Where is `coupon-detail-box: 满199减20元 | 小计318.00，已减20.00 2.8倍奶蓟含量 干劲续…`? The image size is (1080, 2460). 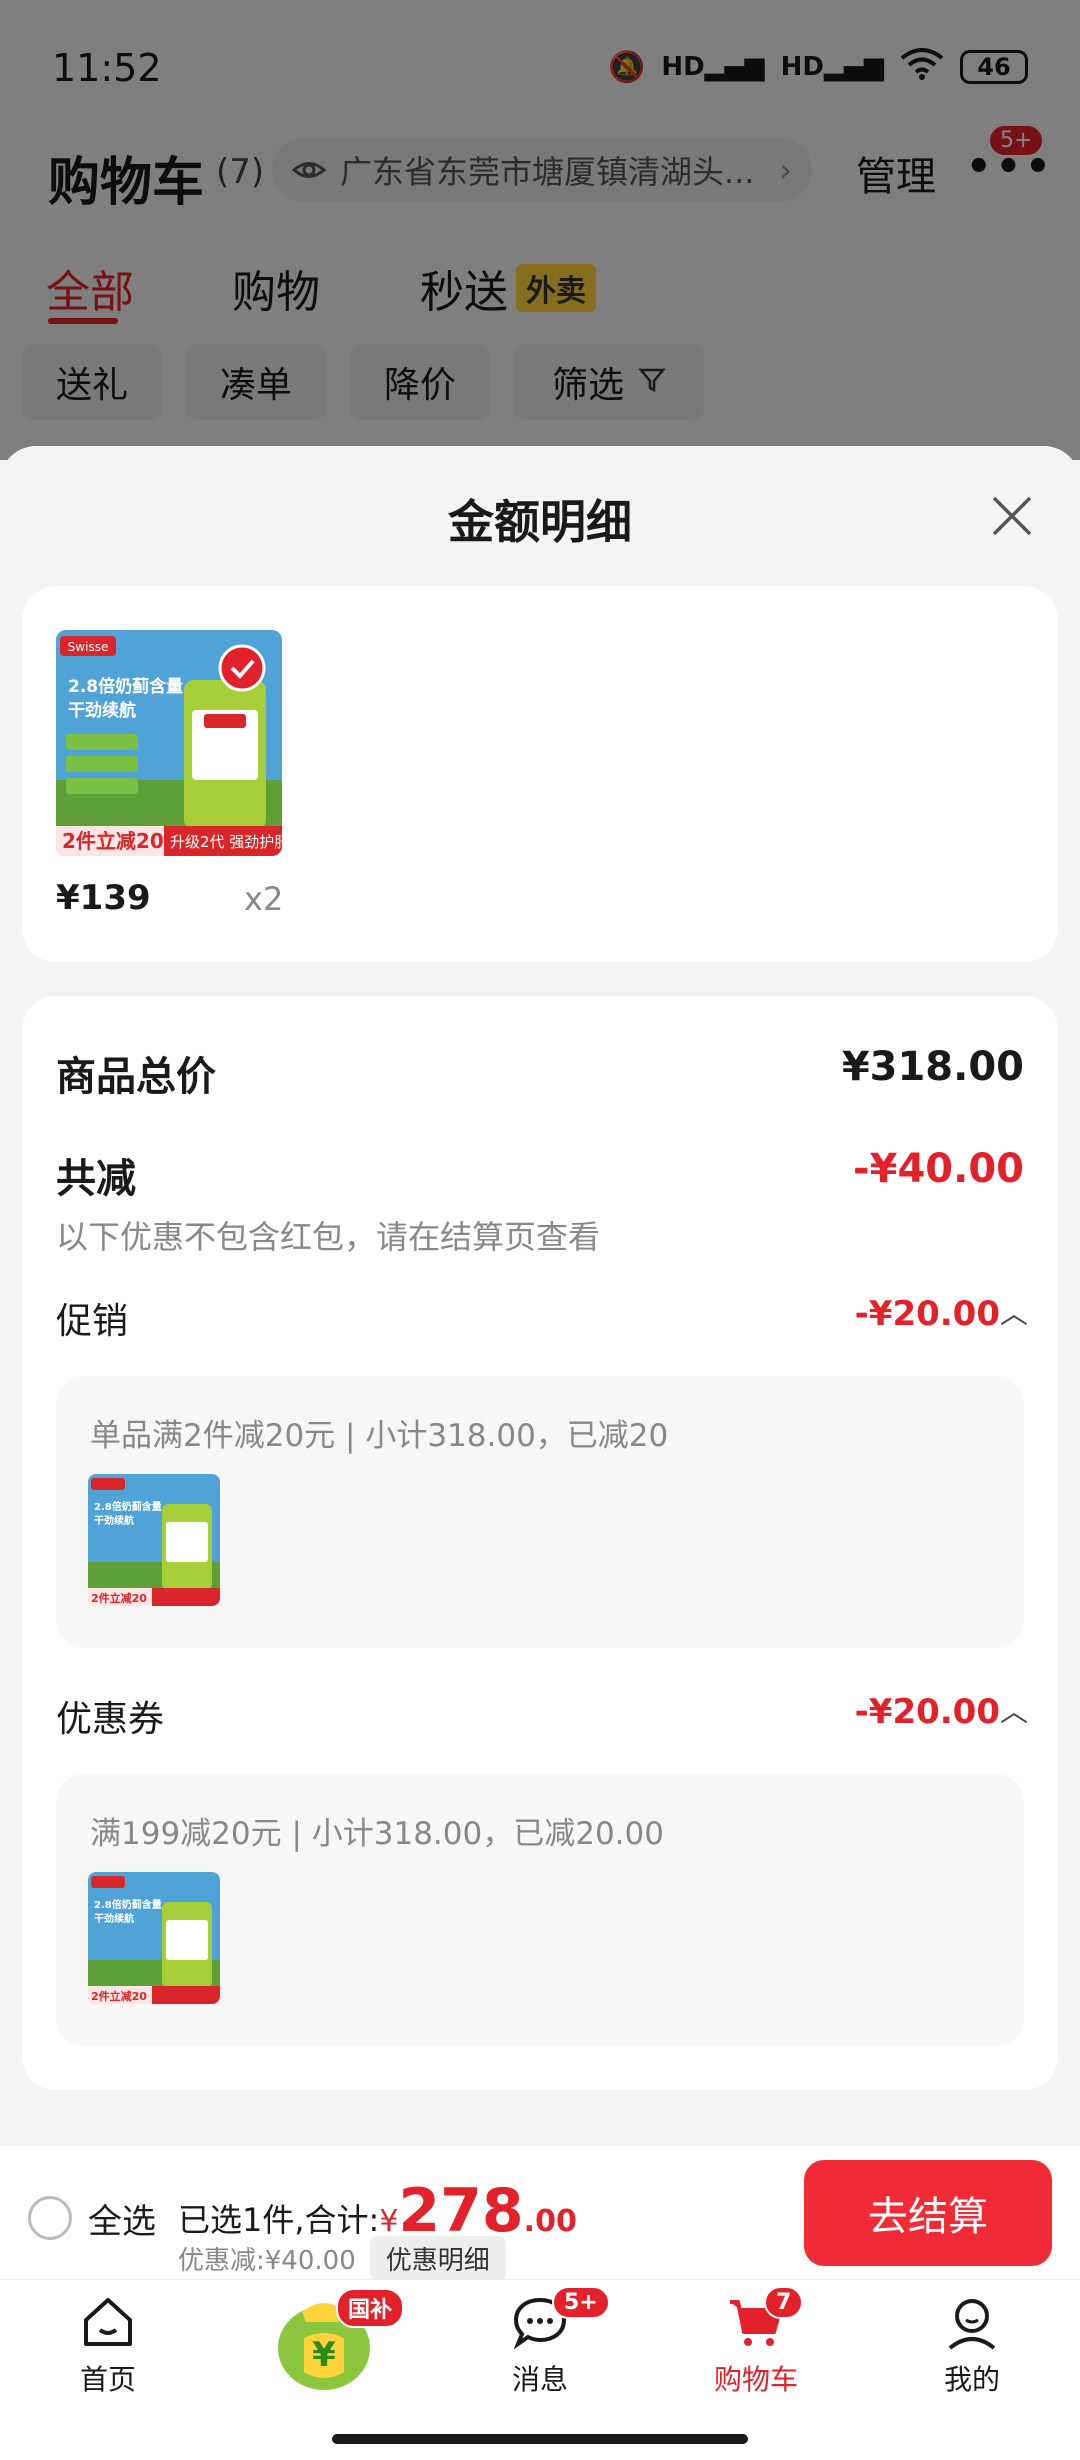
coupon-detail-box: 满199减20元 | 小计318.00，已减20.00 2.8倍奶蓟含量 干劲续… is located at coordinates (540, 1910).